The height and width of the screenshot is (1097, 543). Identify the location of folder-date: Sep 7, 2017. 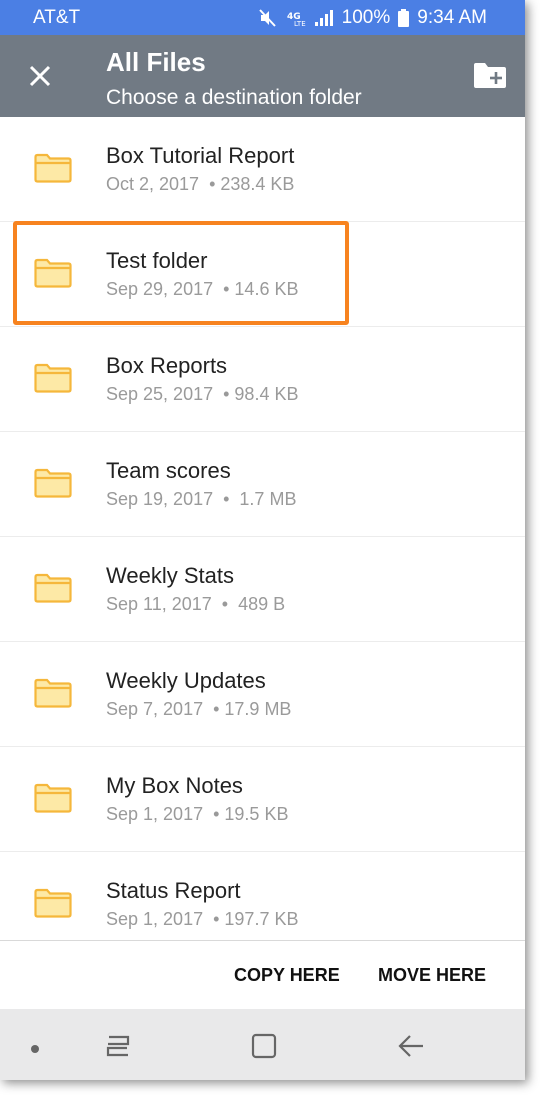
(155, 709).